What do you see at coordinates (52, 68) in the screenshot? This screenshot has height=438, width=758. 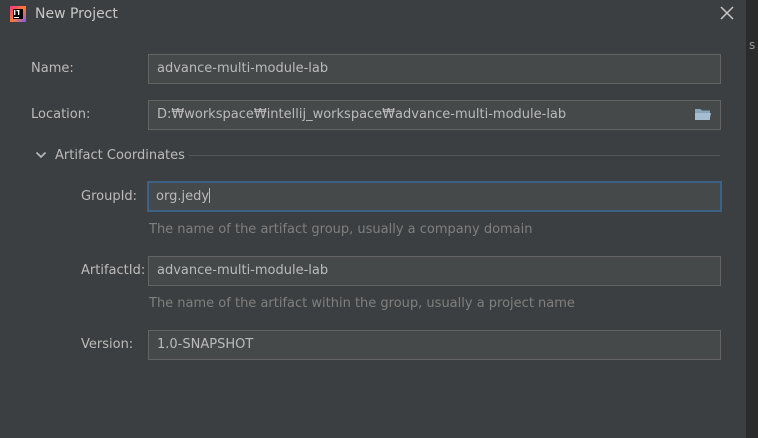 I see `name-label: Name:` at bounding box center [52, 68].